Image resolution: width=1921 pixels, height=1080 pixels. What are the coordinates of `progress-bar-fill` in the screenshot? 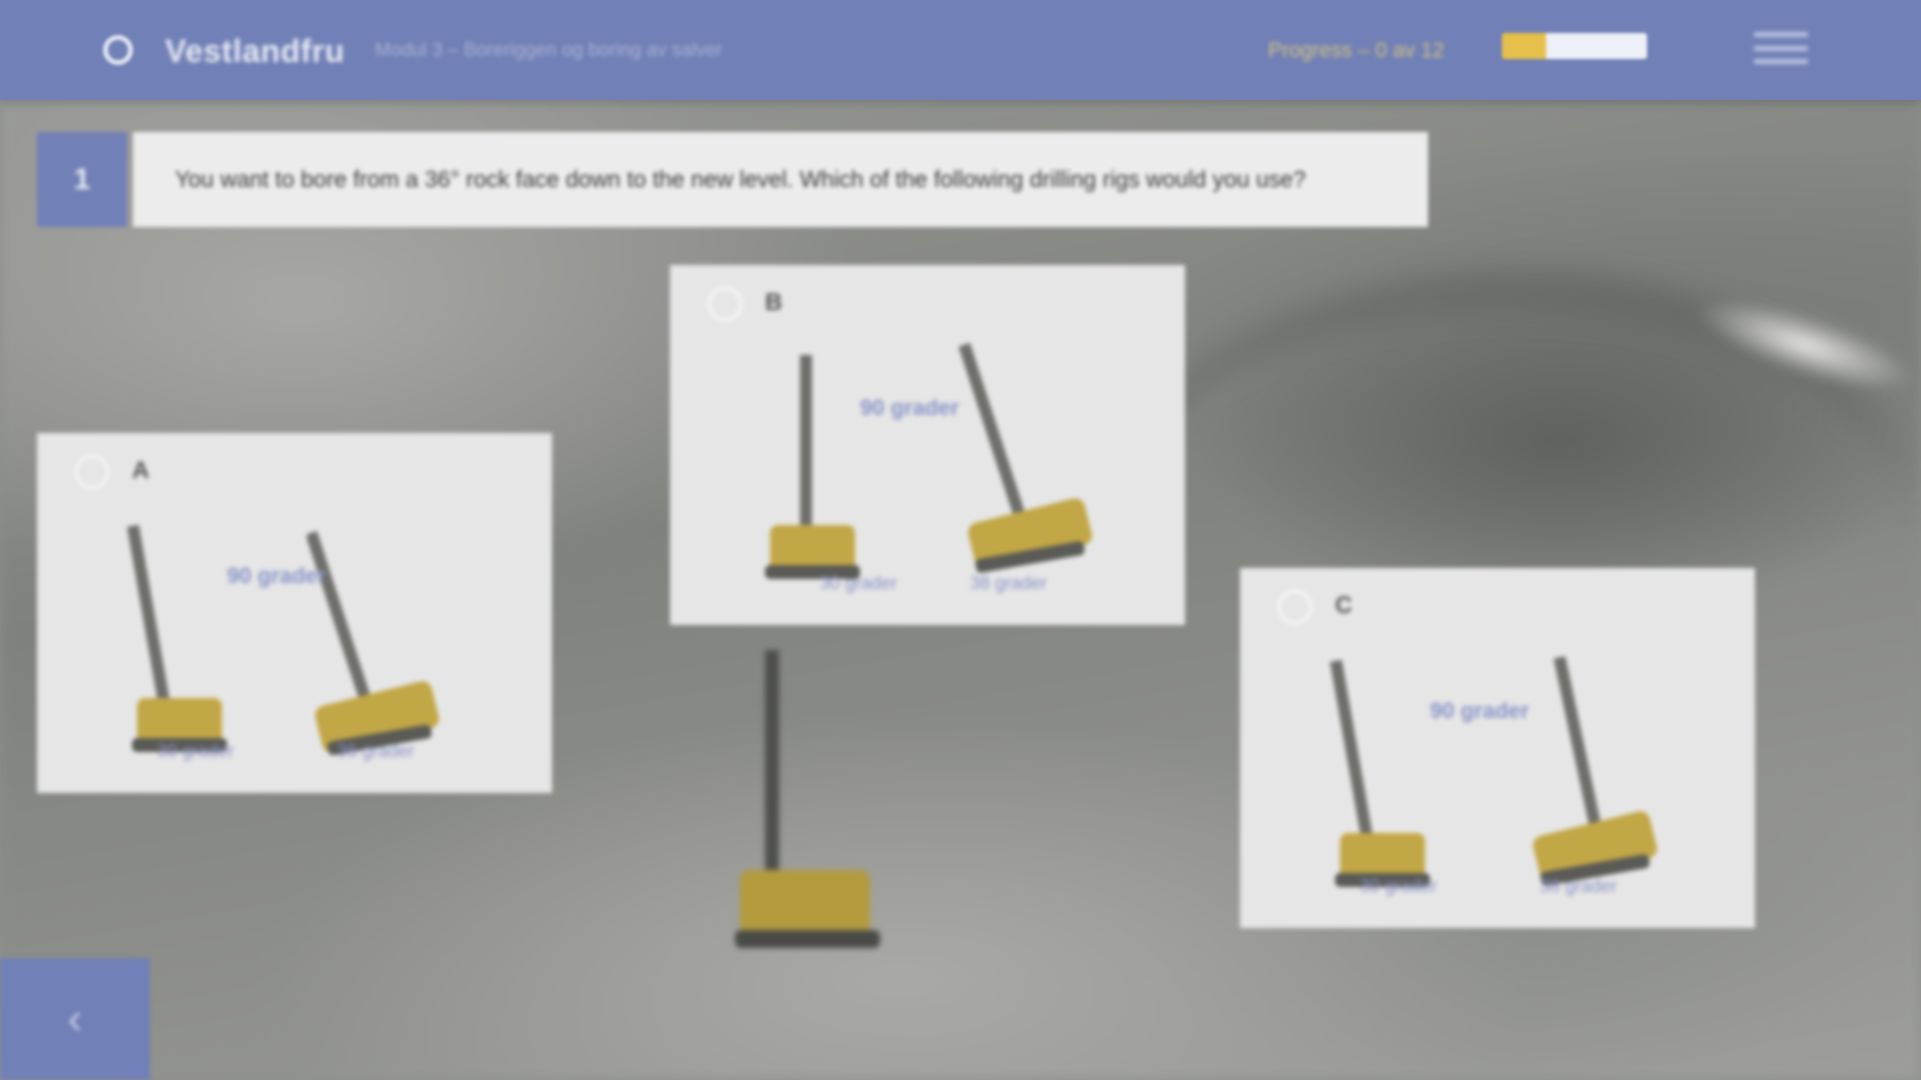 It's located at (1524, 46).